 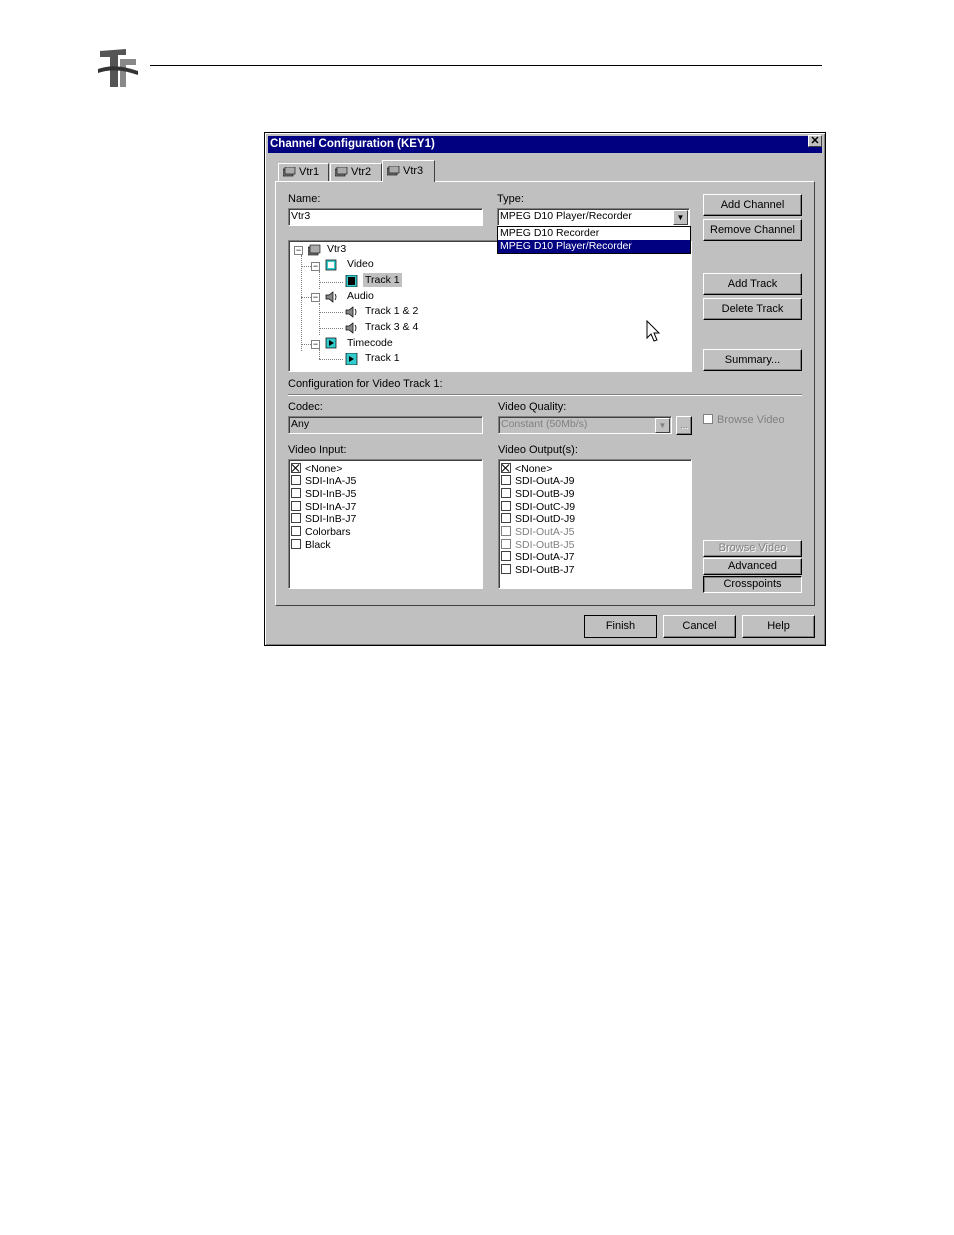 I want to click on list-item: Black, so click(x=311, y=545).